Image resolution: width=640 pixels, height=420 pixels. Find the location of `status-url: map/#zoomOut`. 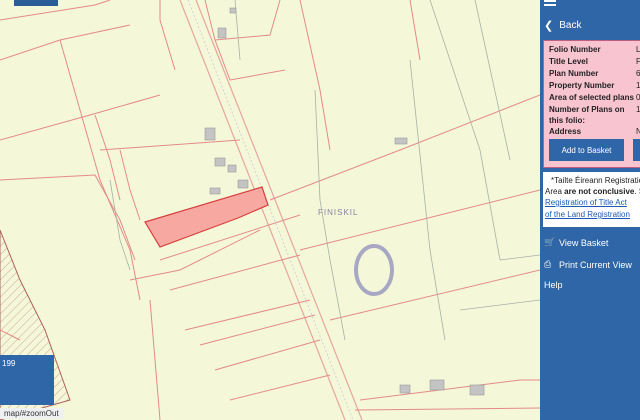

status-url: map/#zoomOut is located at coordinates (31, 413).